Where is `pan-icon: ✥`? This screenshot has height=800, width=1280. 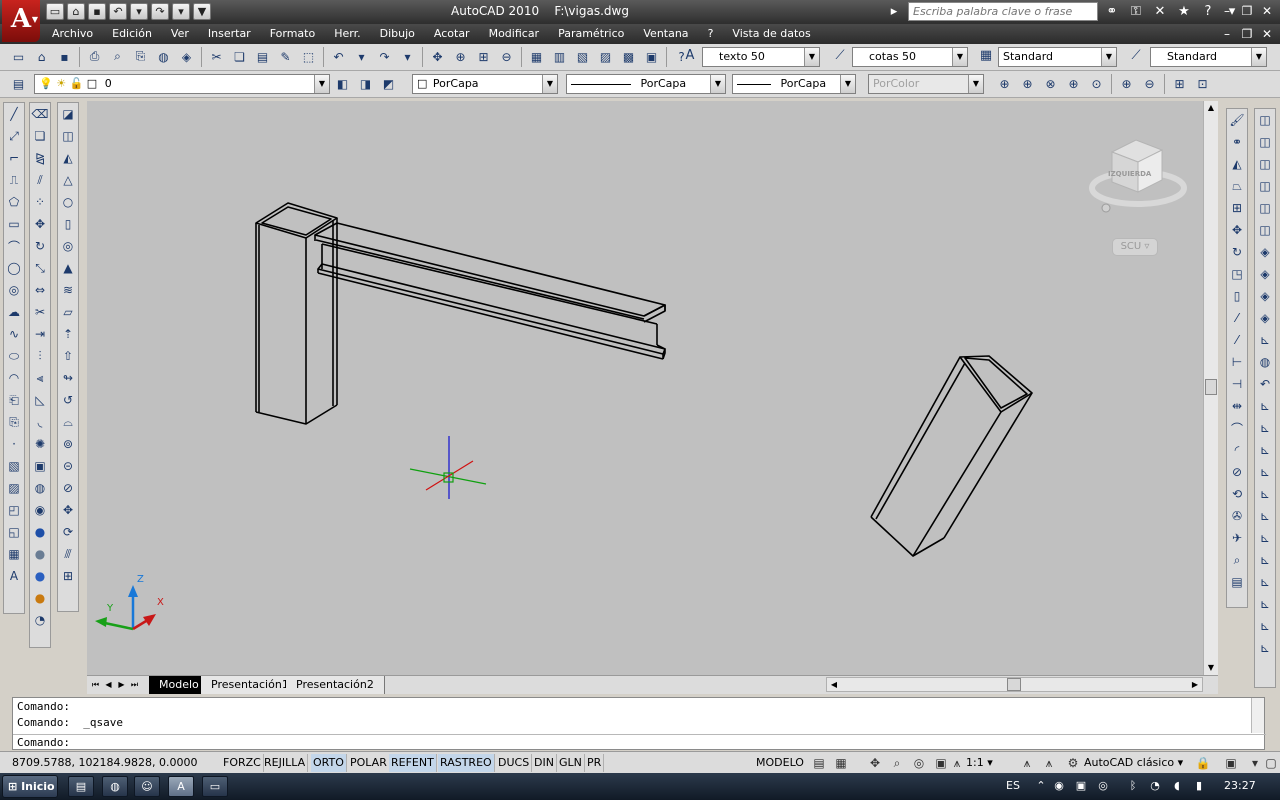
pan-icon: ✥ is located at coordinates (437, 56).